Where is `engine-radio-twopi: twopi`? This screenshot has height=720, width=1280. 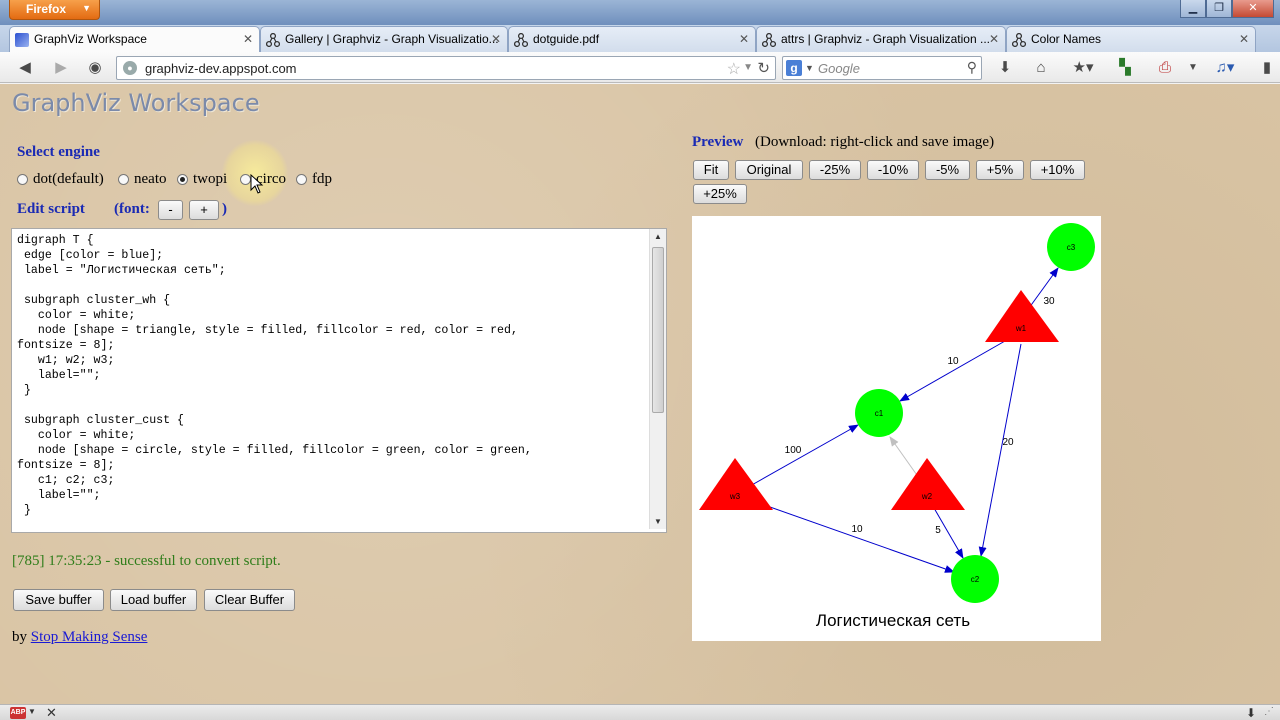
engine-radio-twopi: twopi is located at coordinates (202, 179).